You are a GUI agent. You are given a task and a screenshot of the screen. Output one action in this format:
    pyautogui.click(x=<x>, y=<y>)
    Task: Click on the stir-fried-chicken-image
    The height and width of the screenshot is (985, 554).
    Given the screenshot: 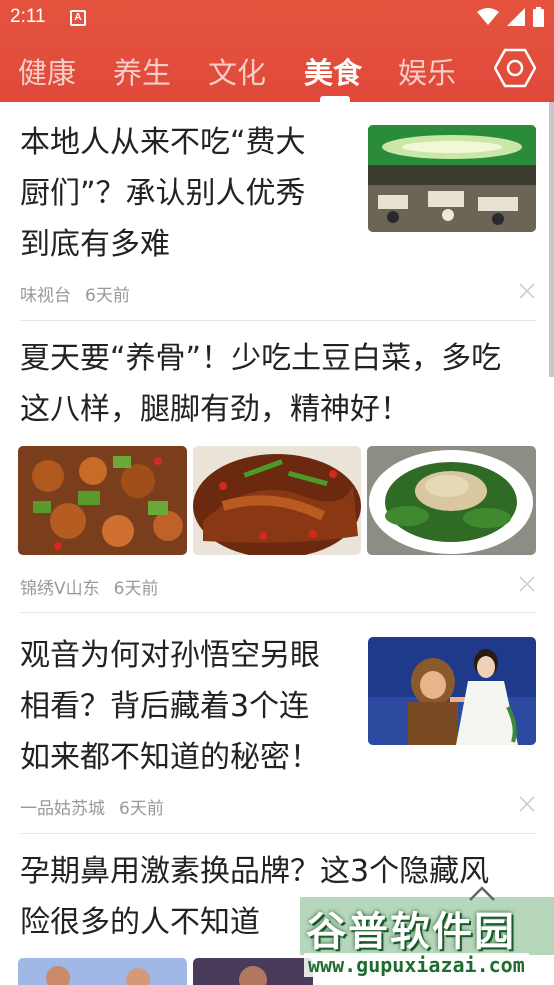 What is the action you would take?
    pyautogui.click(x=102, y=500)
    